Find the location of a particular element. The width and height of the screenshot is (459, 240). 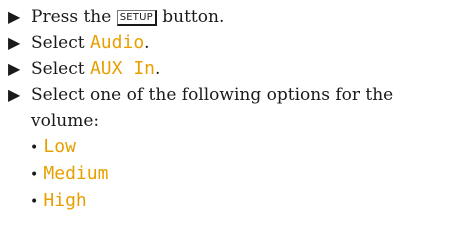

option-high: High is located at coordinates (65, 200).